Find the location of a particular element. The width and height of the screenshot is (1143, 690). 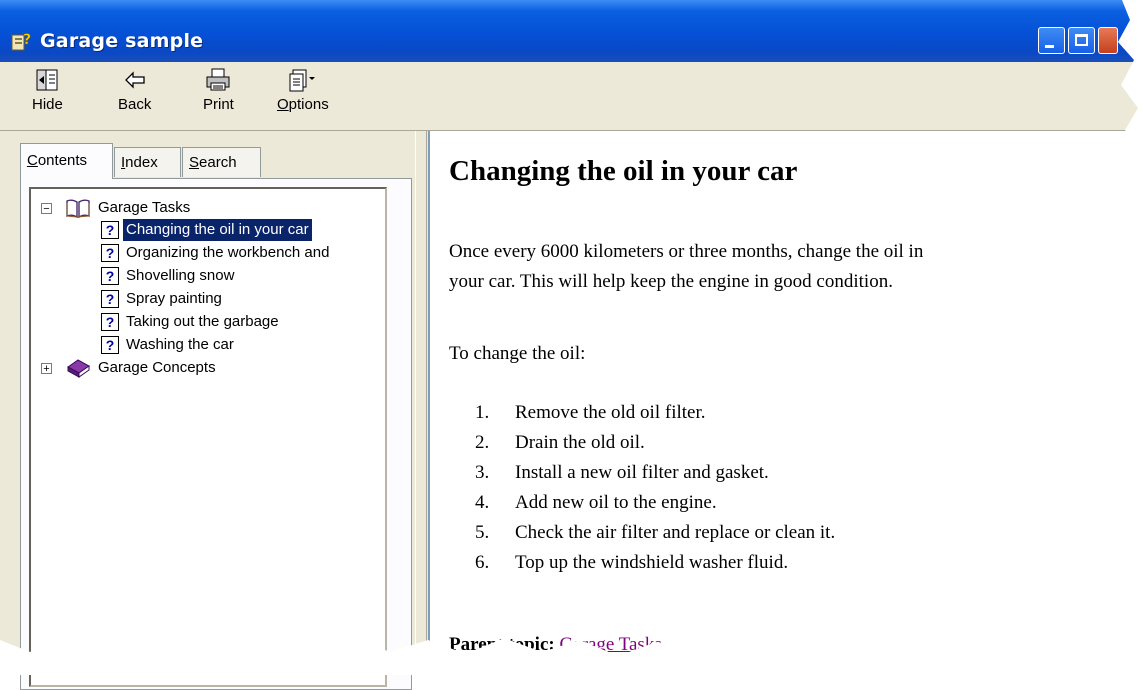

topic-label: Organizing the workbench and is located at coordinates (228, 252).